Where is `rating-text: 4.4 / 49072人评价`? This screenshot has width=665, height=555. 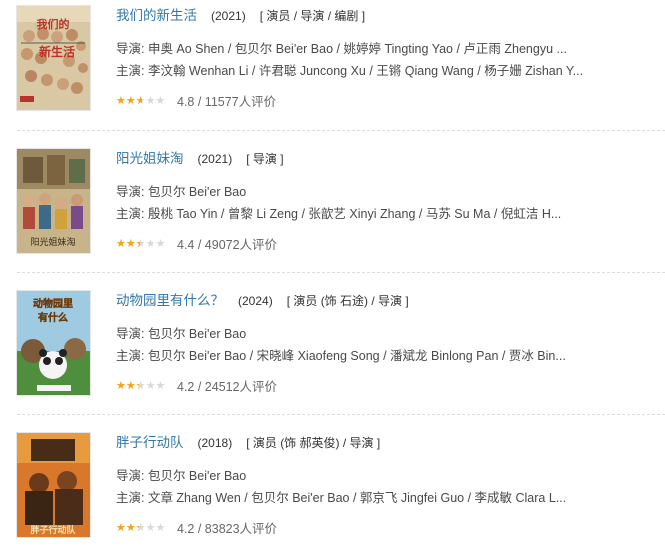
rating-text: 4.4 / 49072人评价 is located at coordinates (227, 245).